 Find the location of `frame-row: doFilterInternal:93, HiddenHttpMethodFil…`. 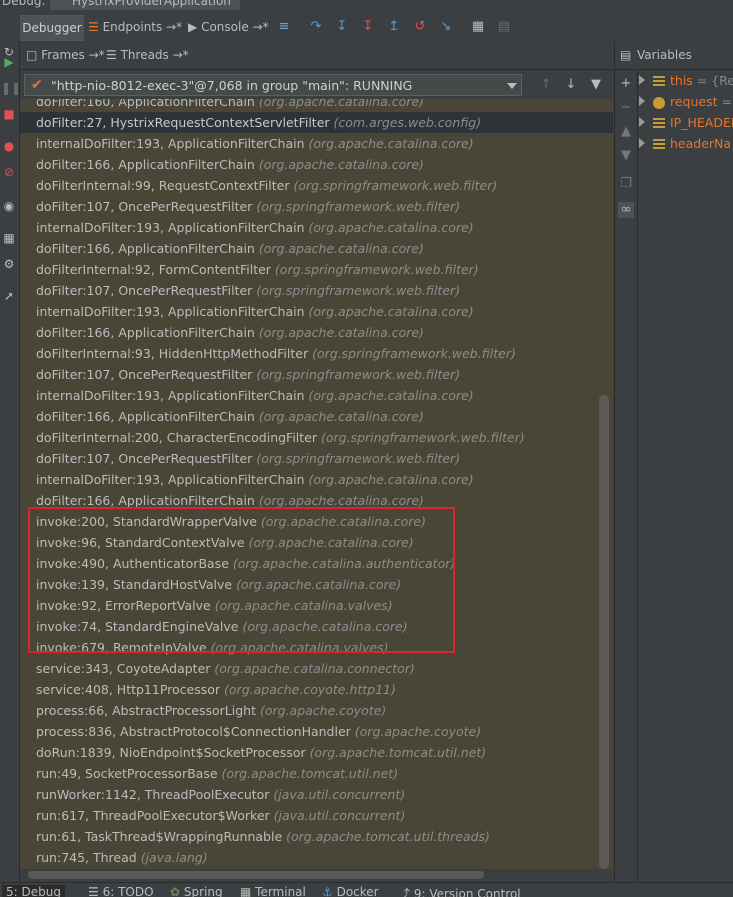

frame-row: doFilterInternal:93, HiddenHttpMethodFil… is located at coordinates (316, 353).